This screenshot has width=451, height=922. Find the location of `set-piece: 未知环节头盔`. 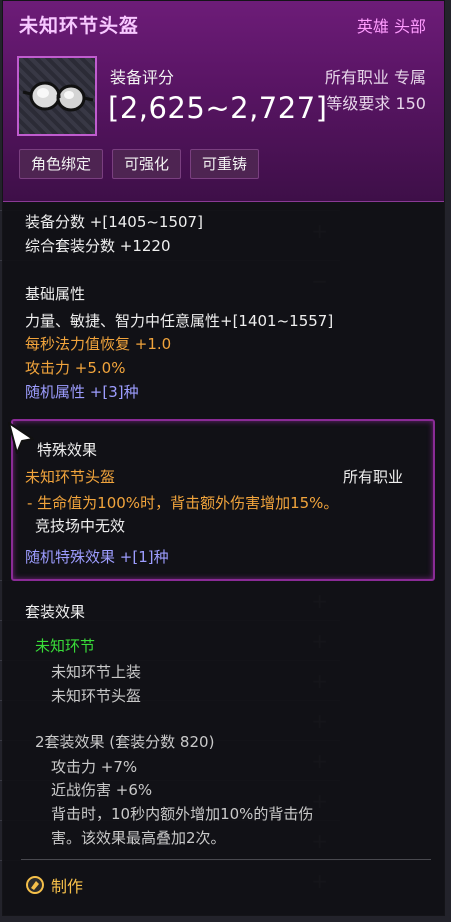

set-piece: 未知环节头盔 is located at coordinates (96, 696).